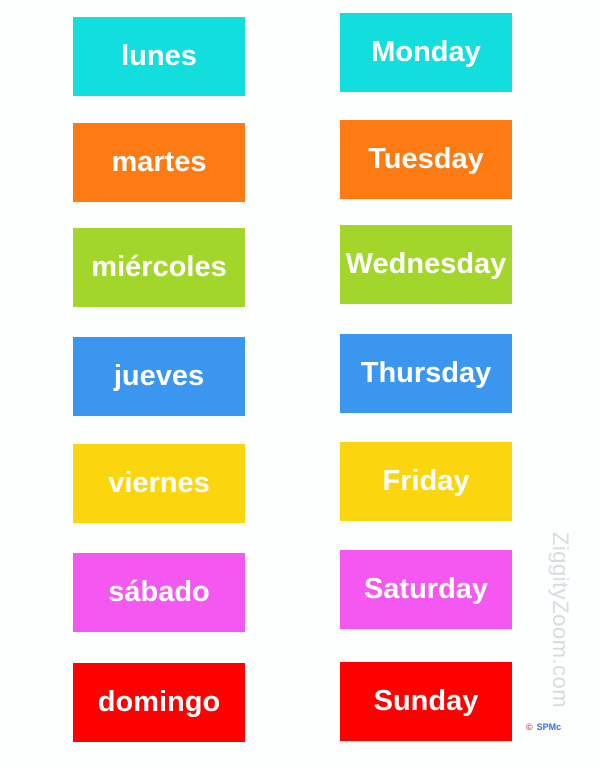 The image size is (600, 767). I want to click on watermark: ZiggityZoom.com, so click(560, 620).